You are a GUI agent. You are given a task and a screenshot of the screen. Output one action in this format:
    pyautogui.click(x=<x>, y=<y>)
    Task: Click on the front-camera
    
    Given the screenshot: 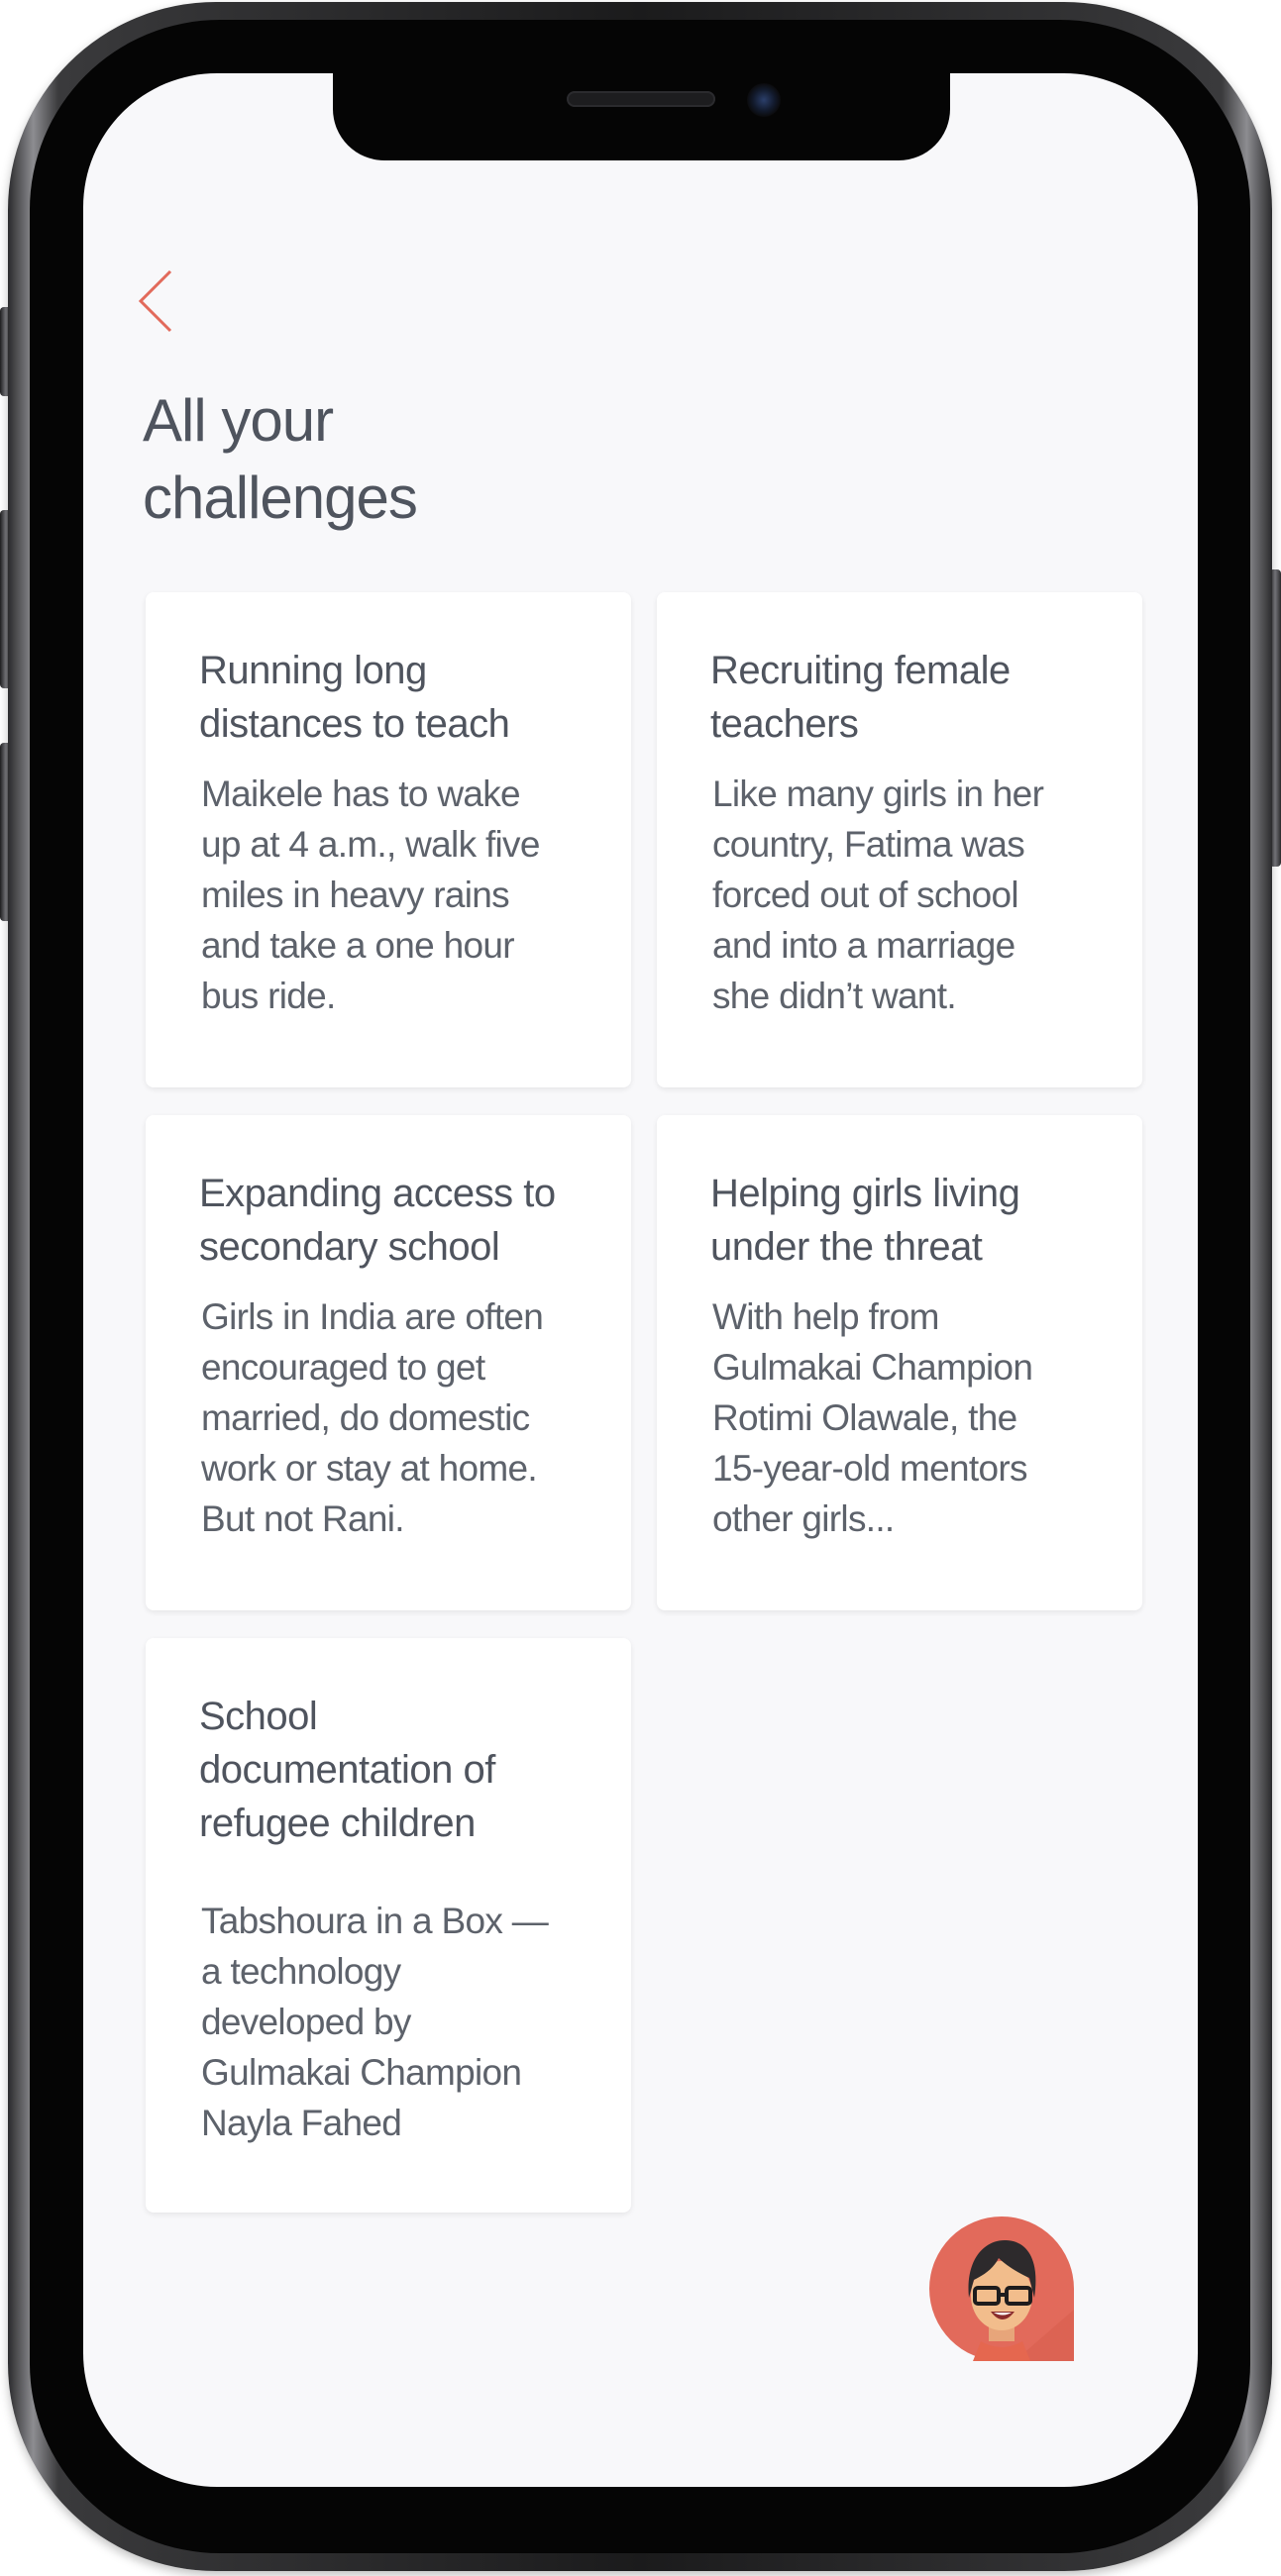 What is the action you would take?
    pyautogui.click(x=764, y=100)
    